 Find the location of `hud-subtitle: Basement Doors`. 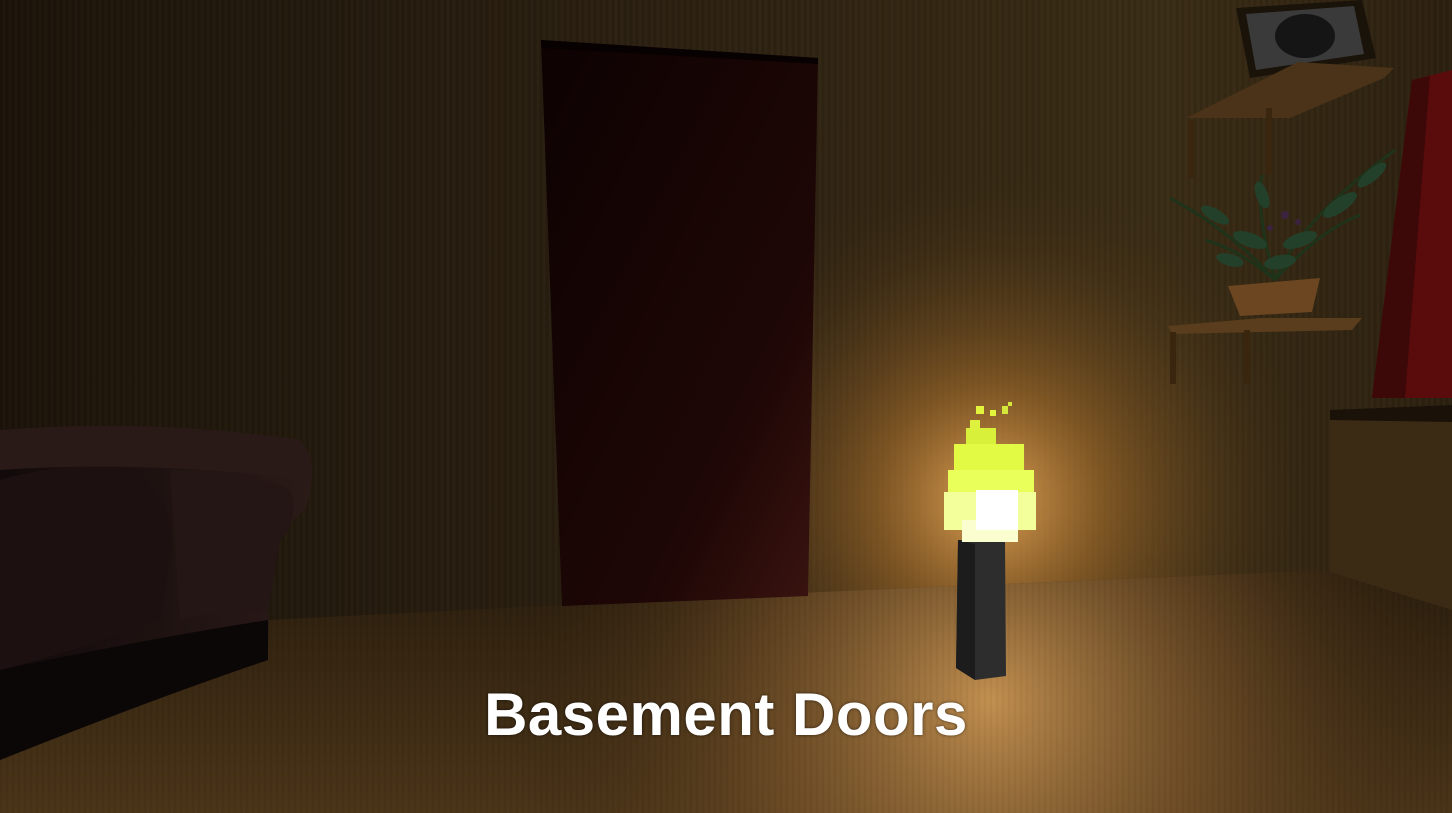

hud-subtitle: Basement Doors is located at coordinates (726, 714).